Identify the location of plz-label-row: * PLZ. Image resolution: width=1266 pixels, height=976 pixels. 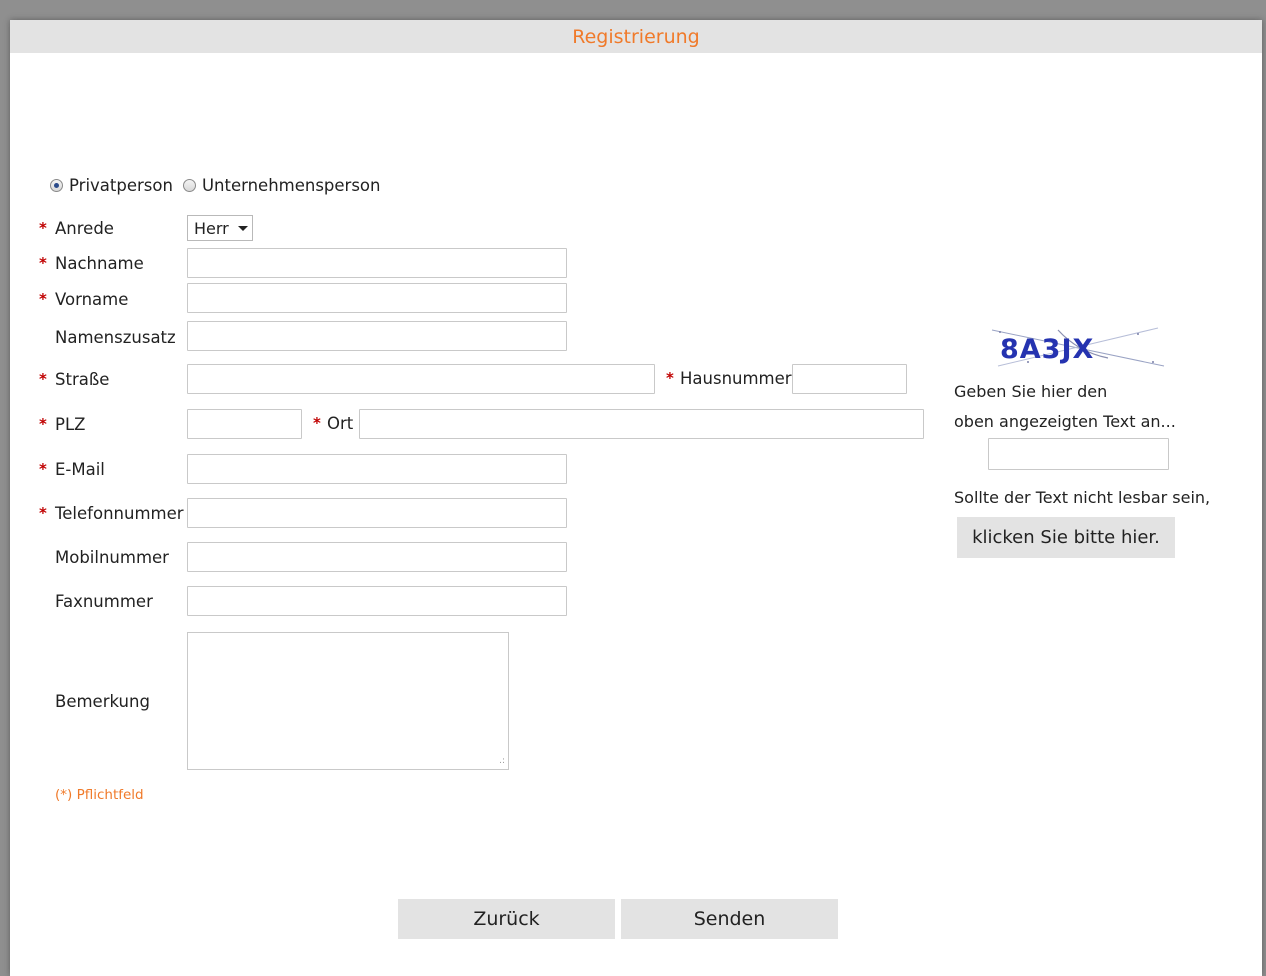
(62, 424).